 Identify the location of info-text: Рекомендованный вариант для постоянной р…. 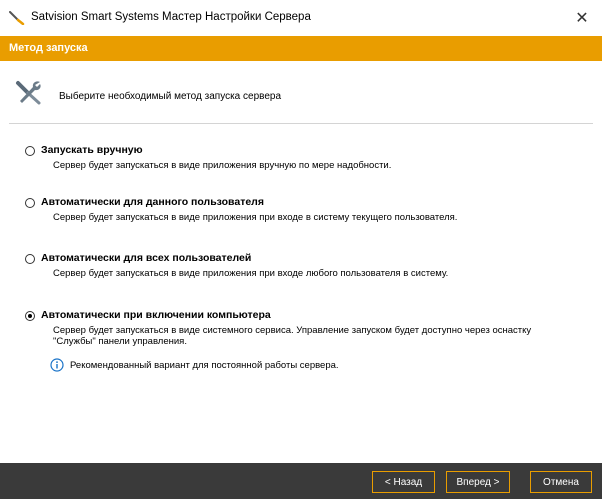
(204, 365).